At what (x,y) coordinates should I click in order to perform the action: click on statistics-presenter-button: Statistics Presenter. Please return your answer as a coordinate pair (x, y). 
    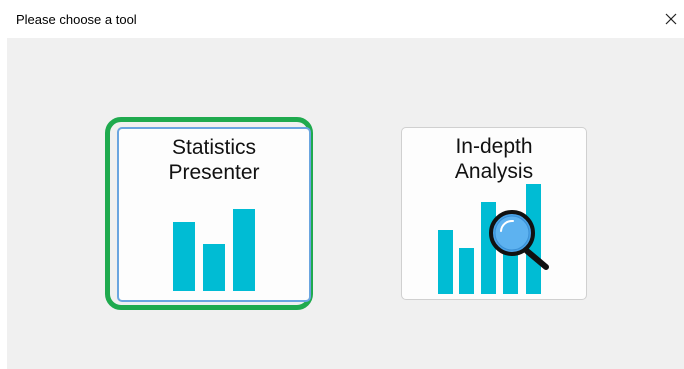
    Looking at the image, I should click on (214, 214).